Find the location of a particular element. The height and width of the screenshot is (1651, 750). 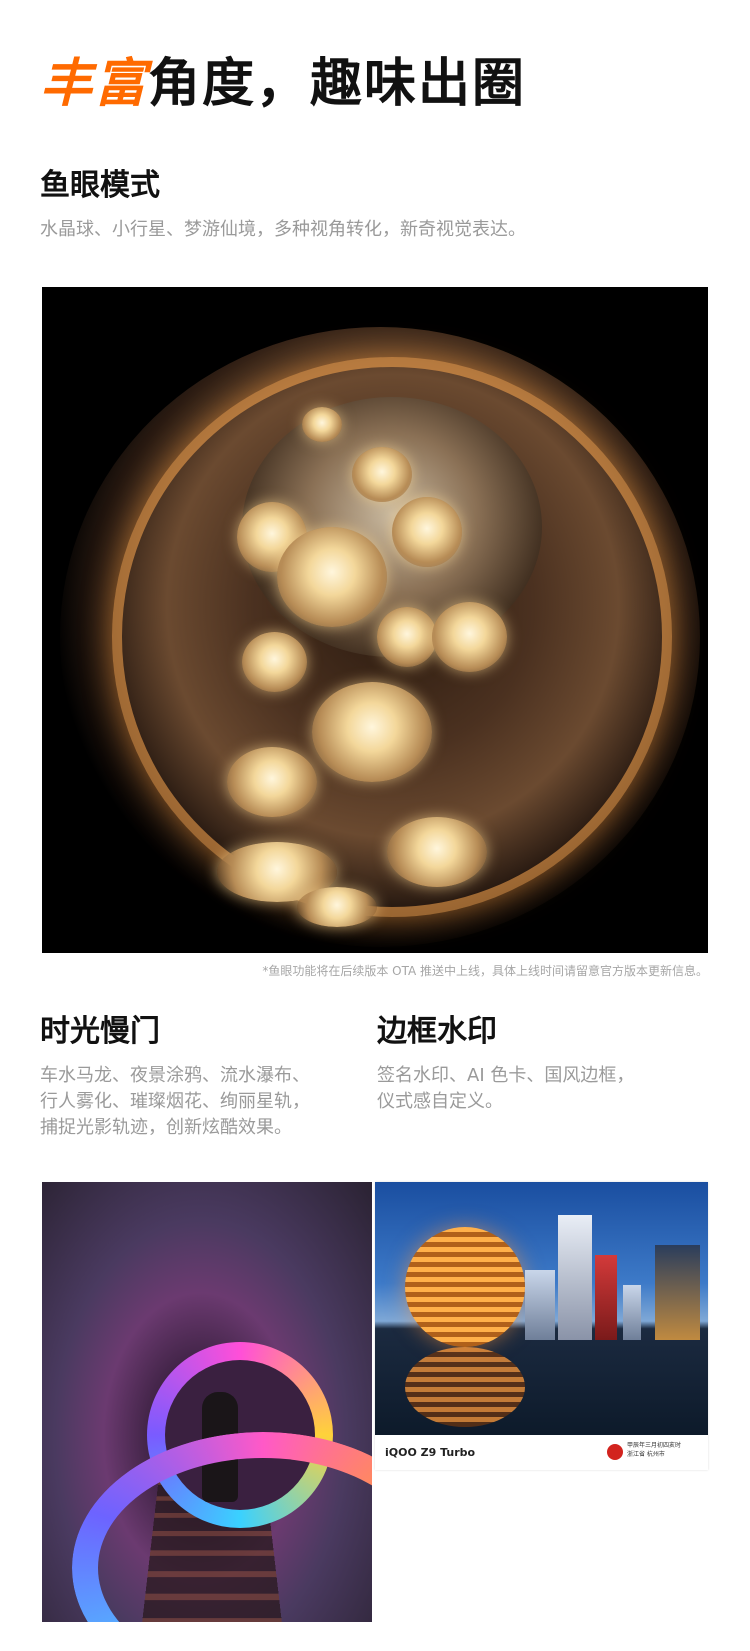

fisheye-title: 鱼眼模式 is located at coordinates (100, 185).